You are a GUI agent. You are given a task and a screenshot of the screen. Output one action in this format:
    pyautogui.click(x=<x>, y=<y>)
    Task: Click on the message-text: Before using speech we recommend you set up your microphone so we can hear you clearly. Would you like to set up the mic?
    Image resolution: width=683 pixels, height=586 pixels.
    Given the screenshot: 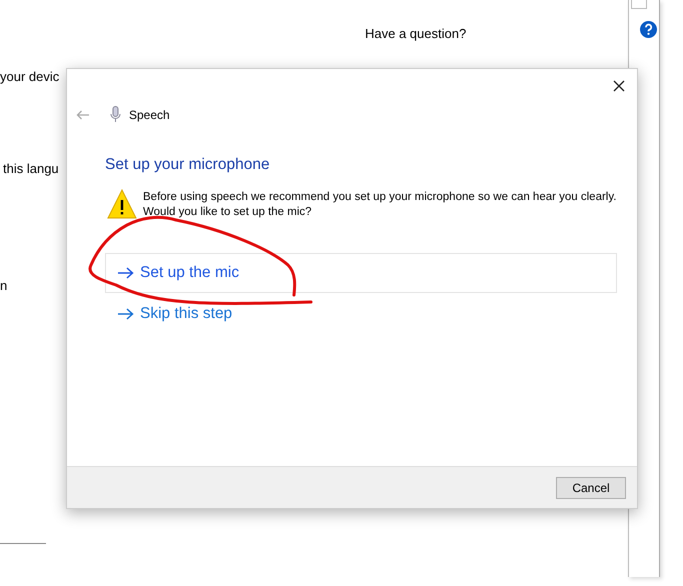 What is the action you would take?
    pyautogui.click(x=380, y=205)
    